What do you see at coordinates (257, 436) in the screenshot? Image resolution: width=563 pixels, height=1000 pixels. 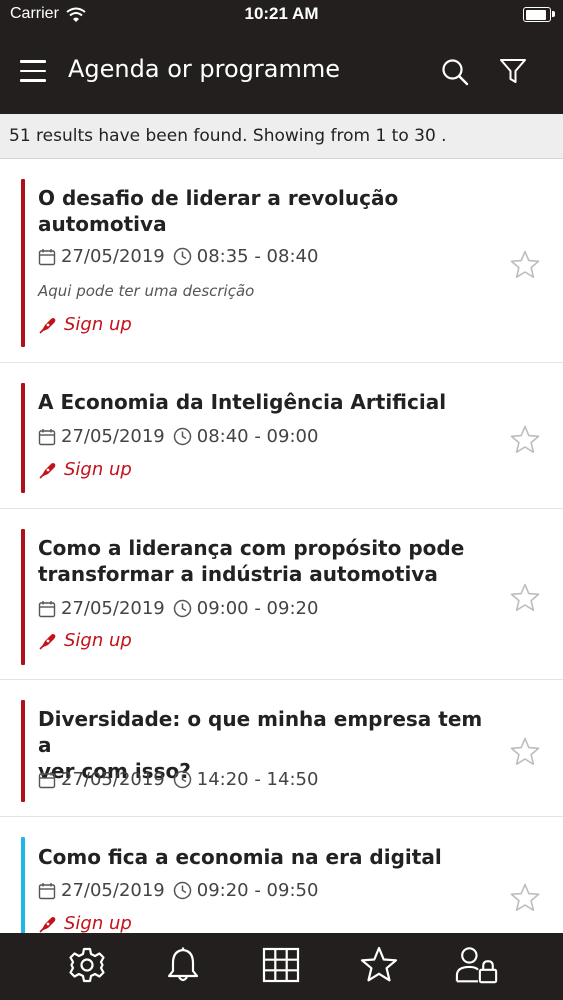 I see `session-time: 08:40 - 09:00` at bounding box center [257, 436].